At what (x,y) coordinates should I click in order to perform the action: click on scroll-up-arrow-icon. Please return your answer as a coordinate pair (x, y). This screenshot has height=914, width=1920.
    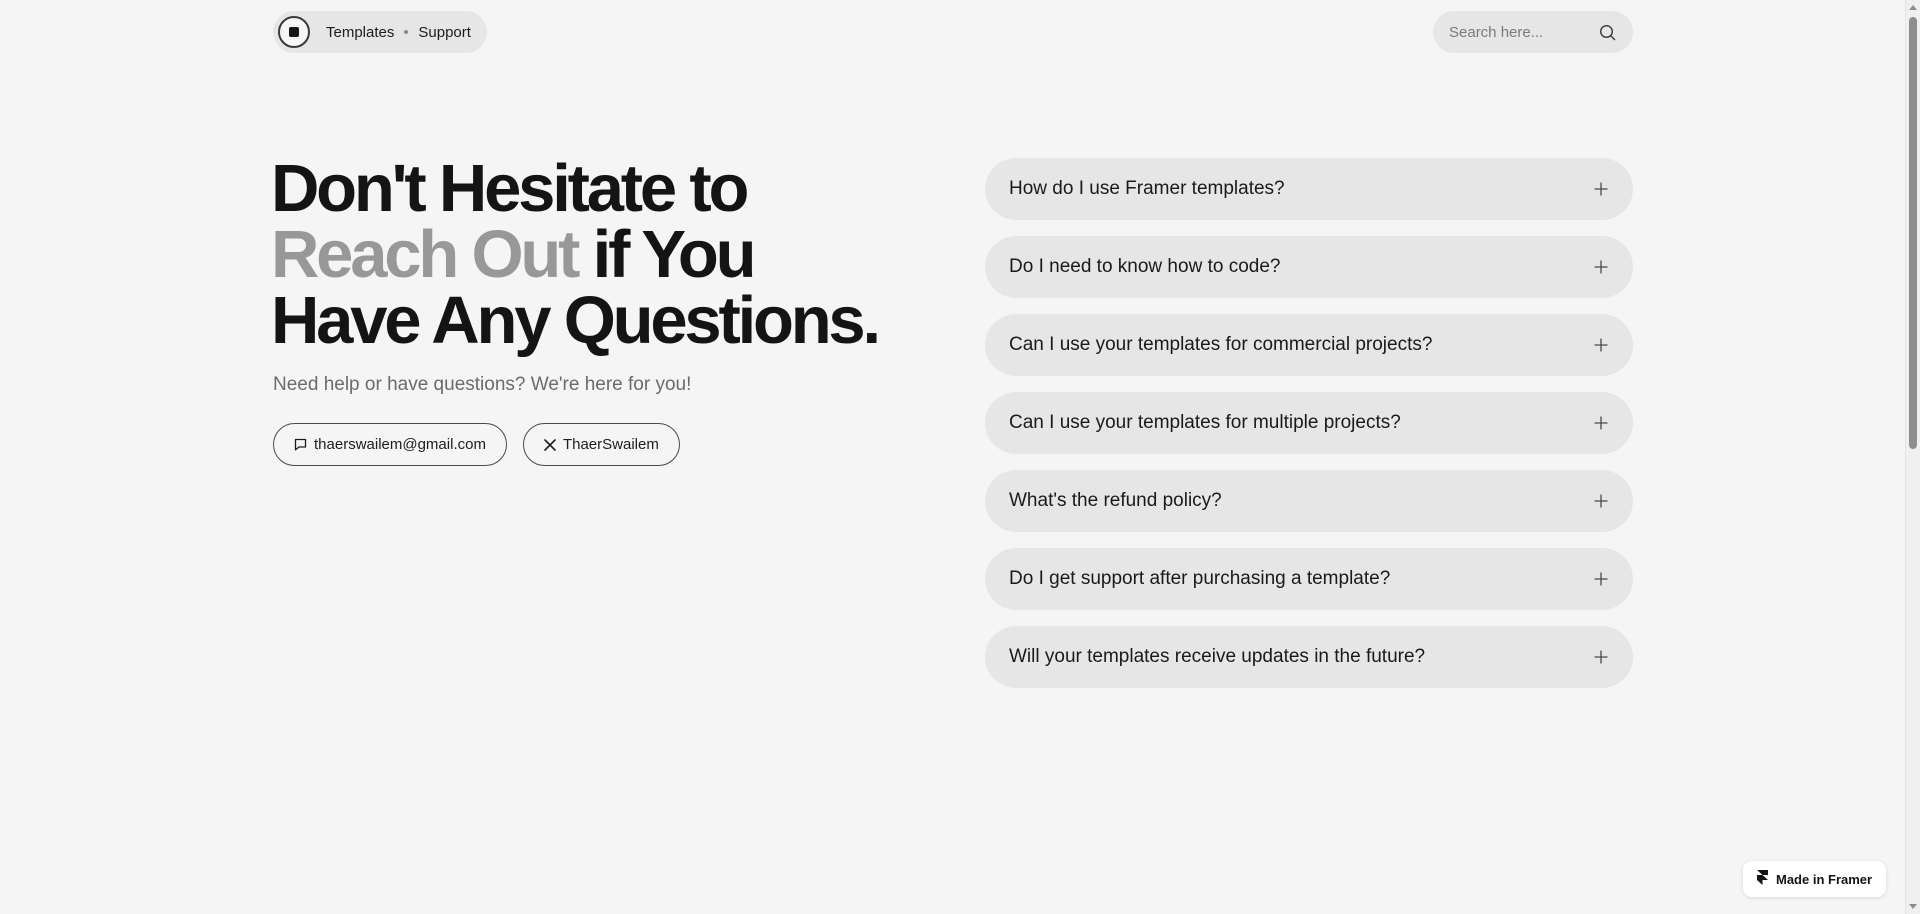
    Looking at the image, I should click on (1913, 7).